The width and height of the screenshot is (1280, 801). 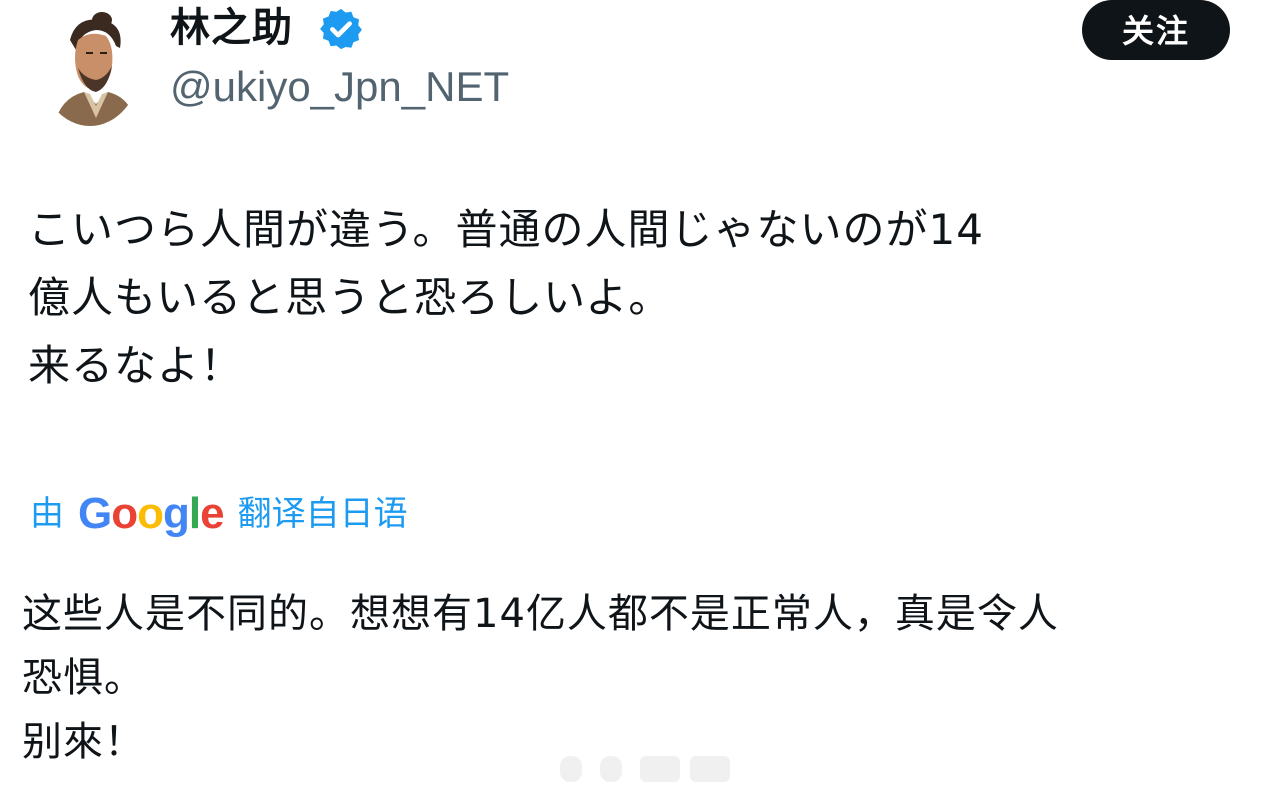 What do you see at coordinates (231, 28) in the screenshot?
I see `author-display-name: 林之助` at bounding box center [231, 28].